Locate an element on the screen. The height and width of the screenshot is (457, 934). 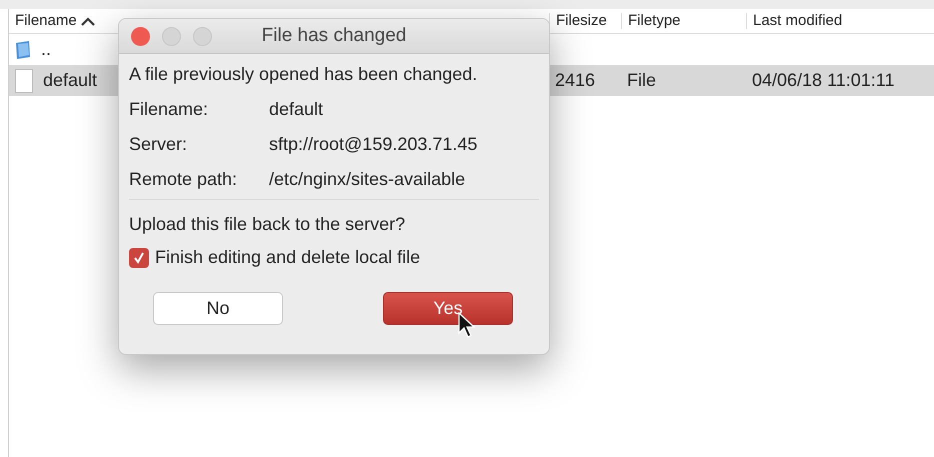
detail-label: Filename: is located at coordinates (169, 109).